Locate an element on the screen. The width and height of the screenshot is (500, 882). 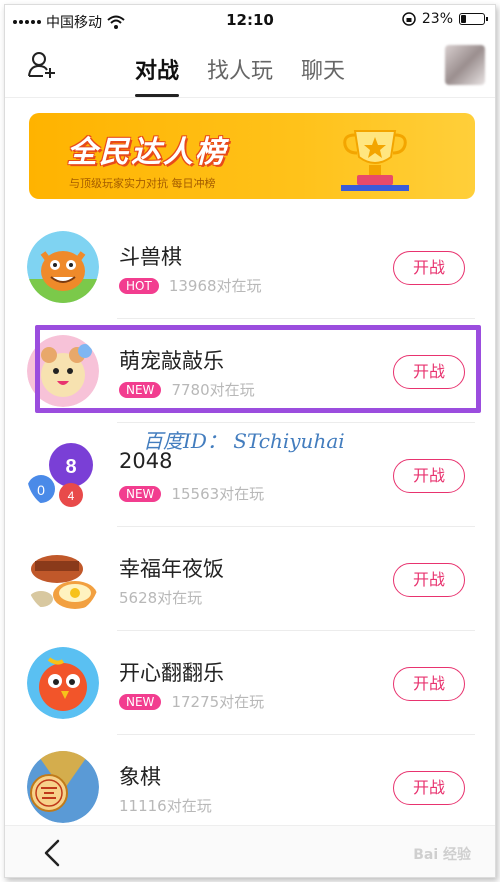
list-item: 斗兽棋 HOT 13968对在玩 开战 is located at coordinates (250, 267).